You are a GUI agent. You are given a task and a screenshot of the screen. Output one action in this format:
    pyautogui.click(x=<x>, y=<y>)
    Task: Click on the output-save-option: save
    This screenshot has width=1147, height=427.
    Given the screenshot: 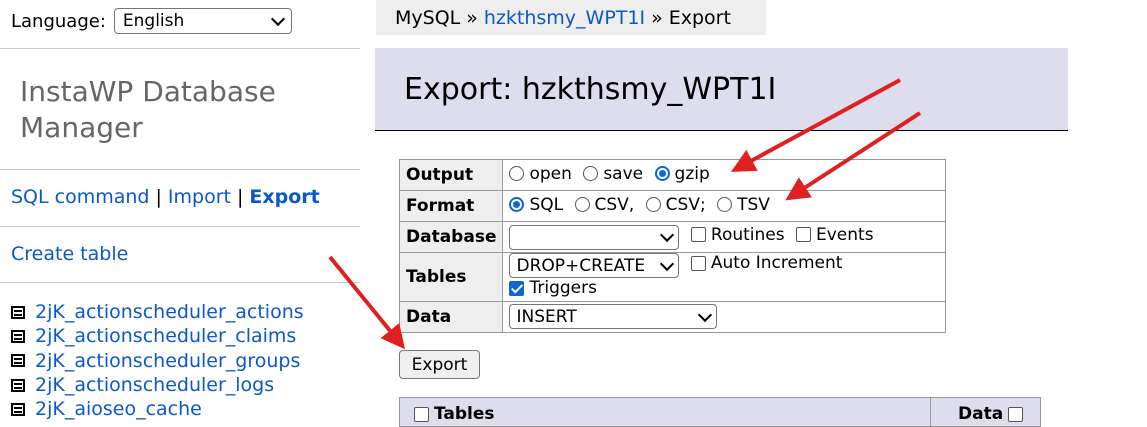 What is the action you would take?
    pyautogui.click(x=613, y=174)
    